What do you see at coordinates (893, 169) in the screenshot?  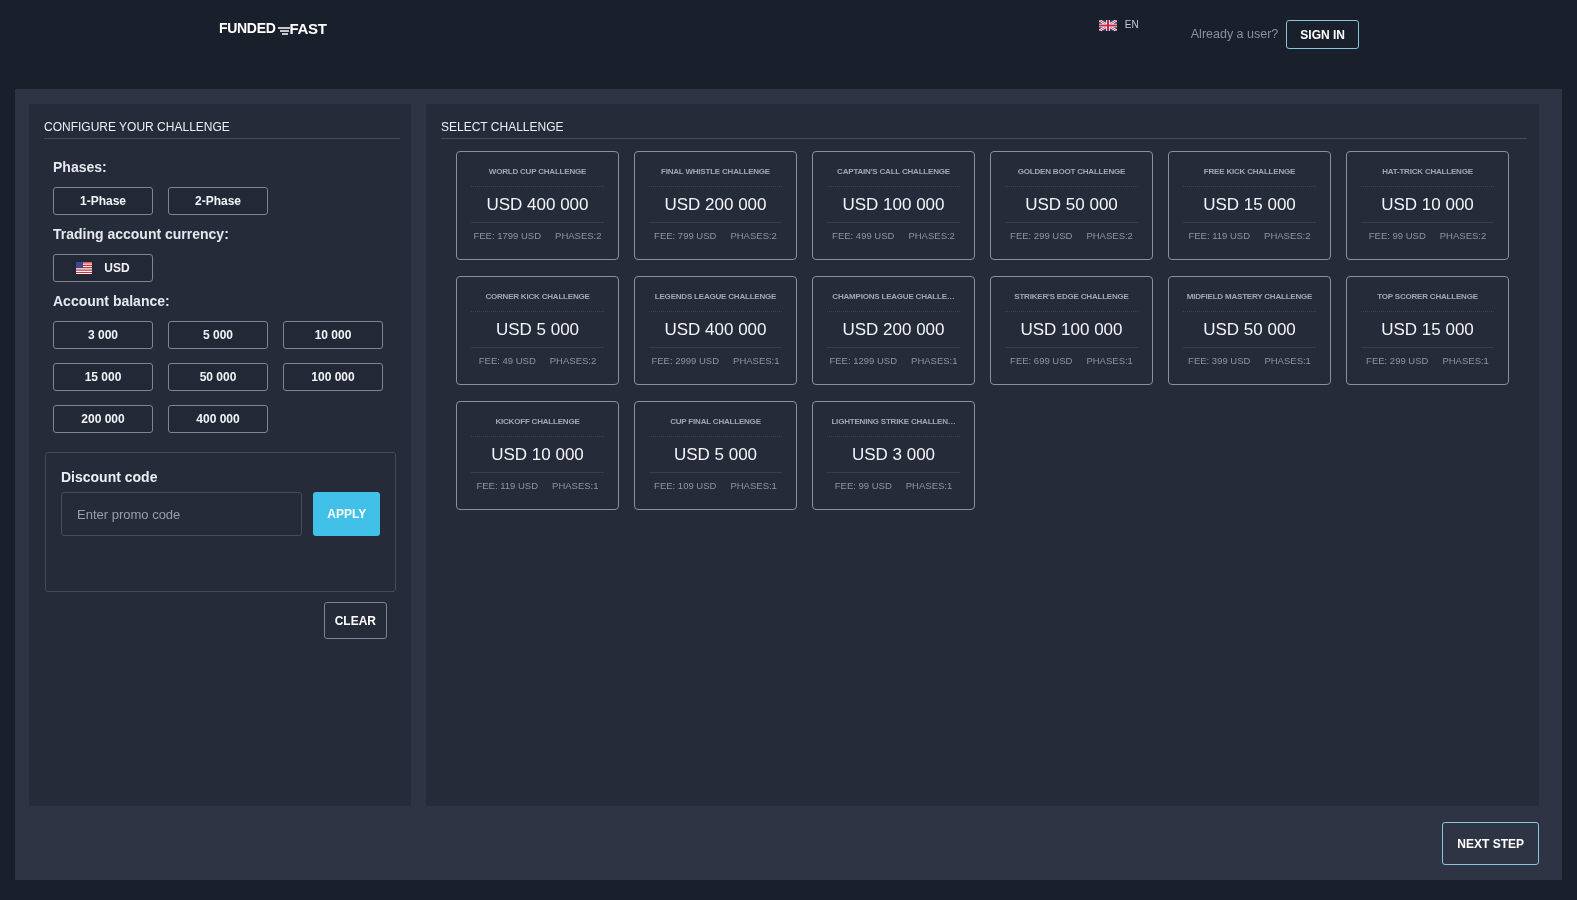 I see `challenge-name: CAPTAIN'S CALL CHALLENGE` at bounding box center [893, 169].